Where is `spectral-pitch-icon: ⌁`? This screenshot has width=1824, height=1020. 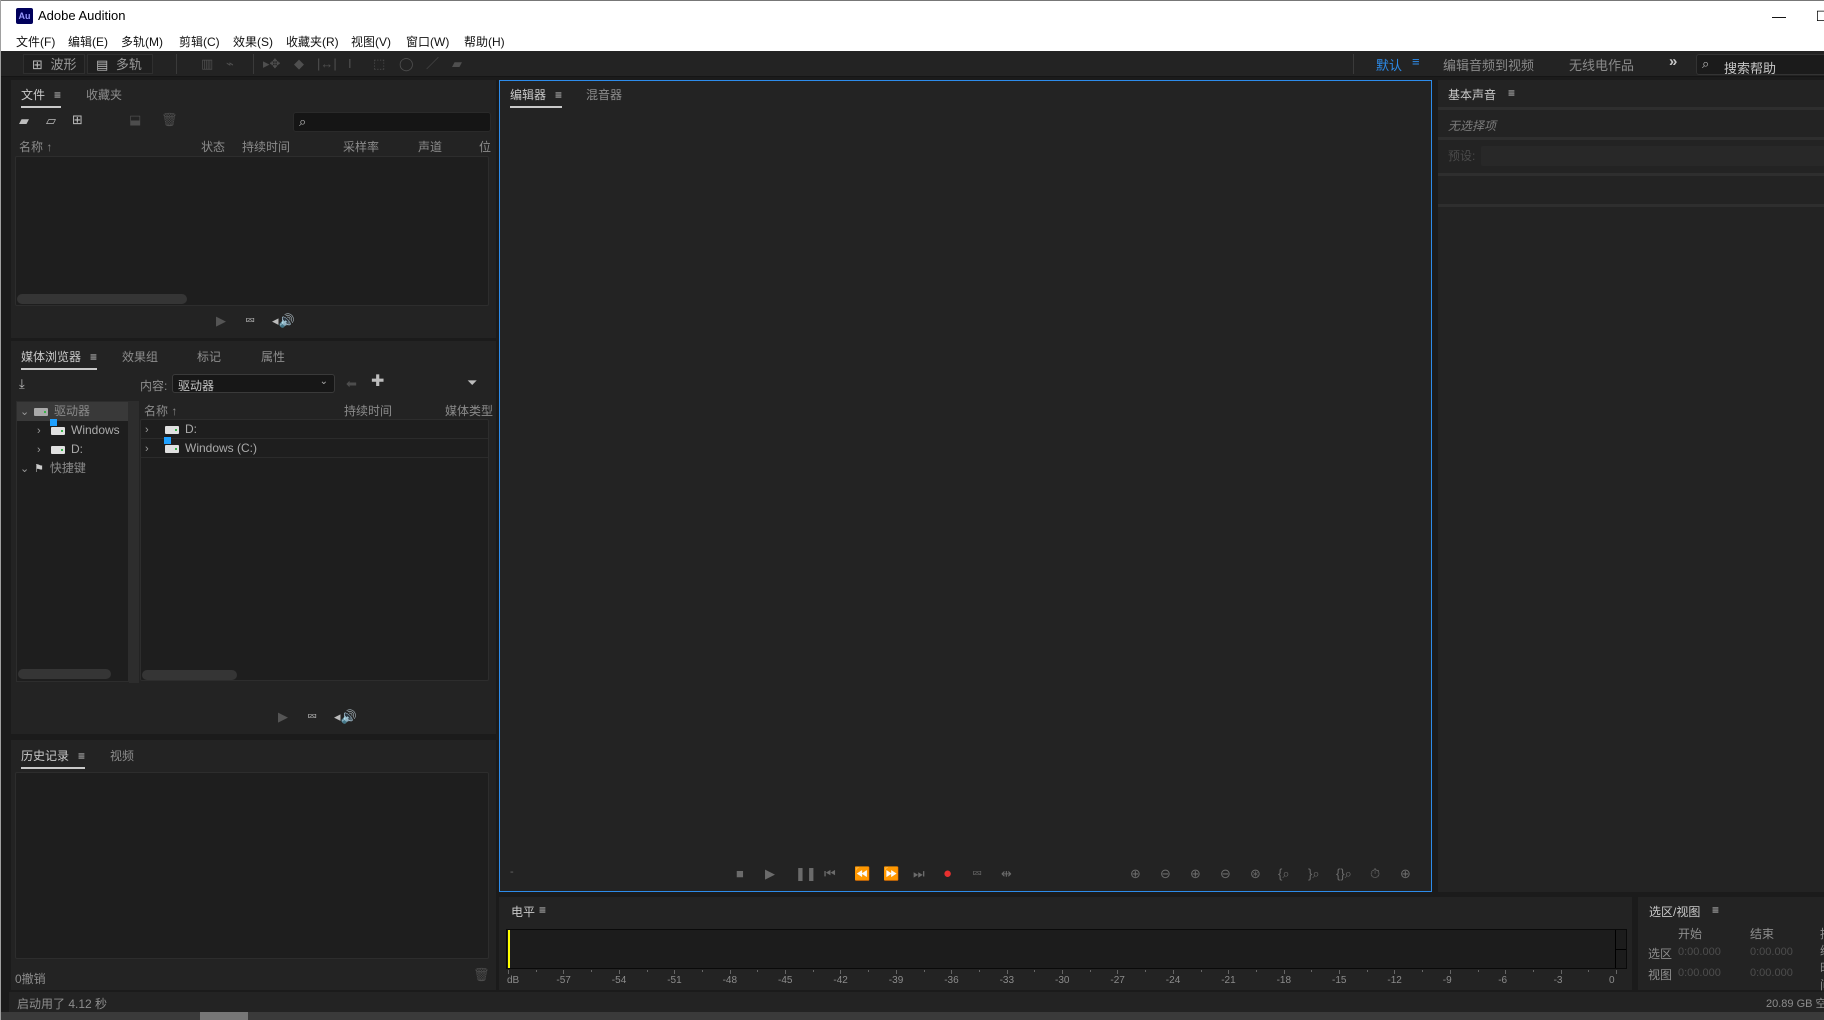 spectral-pitch-icon: ⌁ is located at coordinates (230, 64).